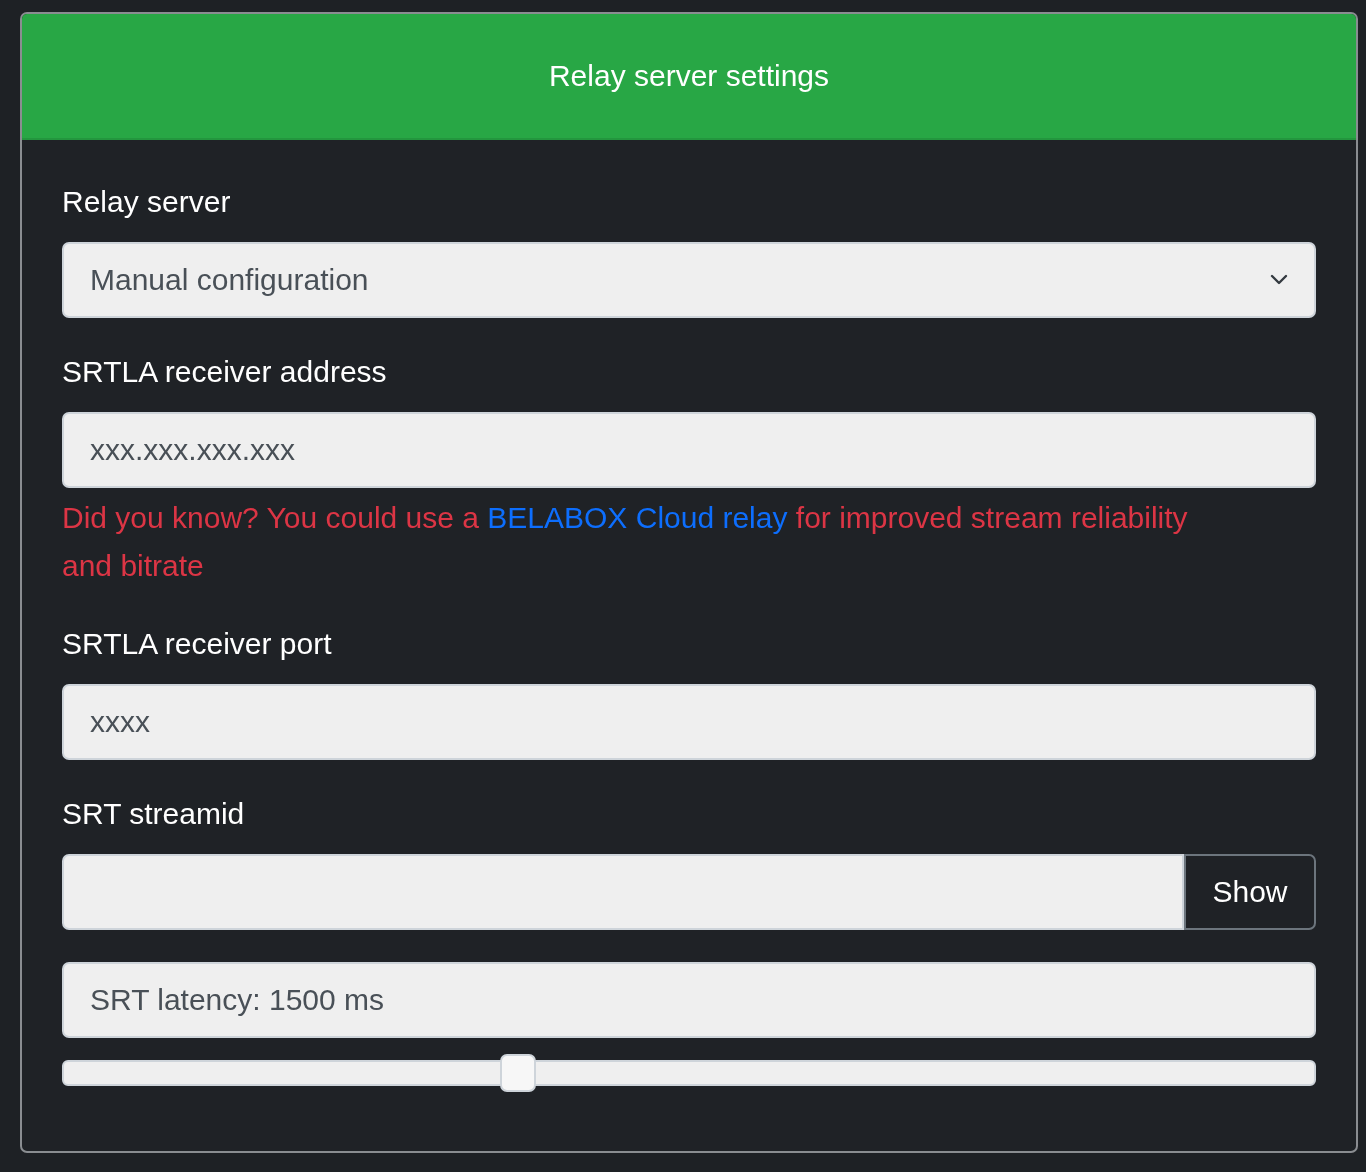  What do you see at coordinates (154, 814) in the screenshot?
I see `field-label: SRT streamid` at bounding box center [154, 814].